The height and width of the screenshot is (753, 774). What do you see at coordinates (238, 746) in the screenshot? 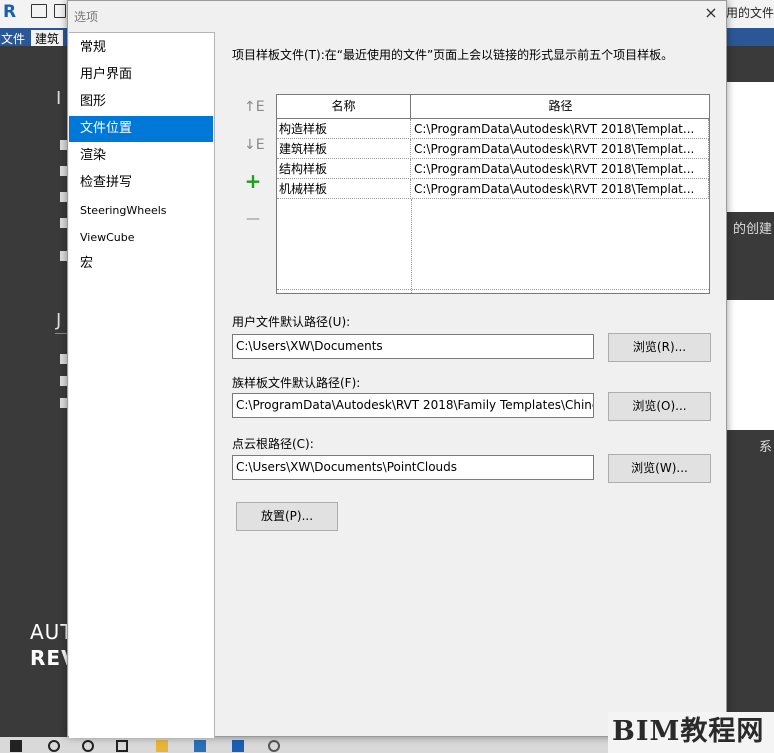
I see `revit-taskbar-icon` at bounding box center [238, 746].